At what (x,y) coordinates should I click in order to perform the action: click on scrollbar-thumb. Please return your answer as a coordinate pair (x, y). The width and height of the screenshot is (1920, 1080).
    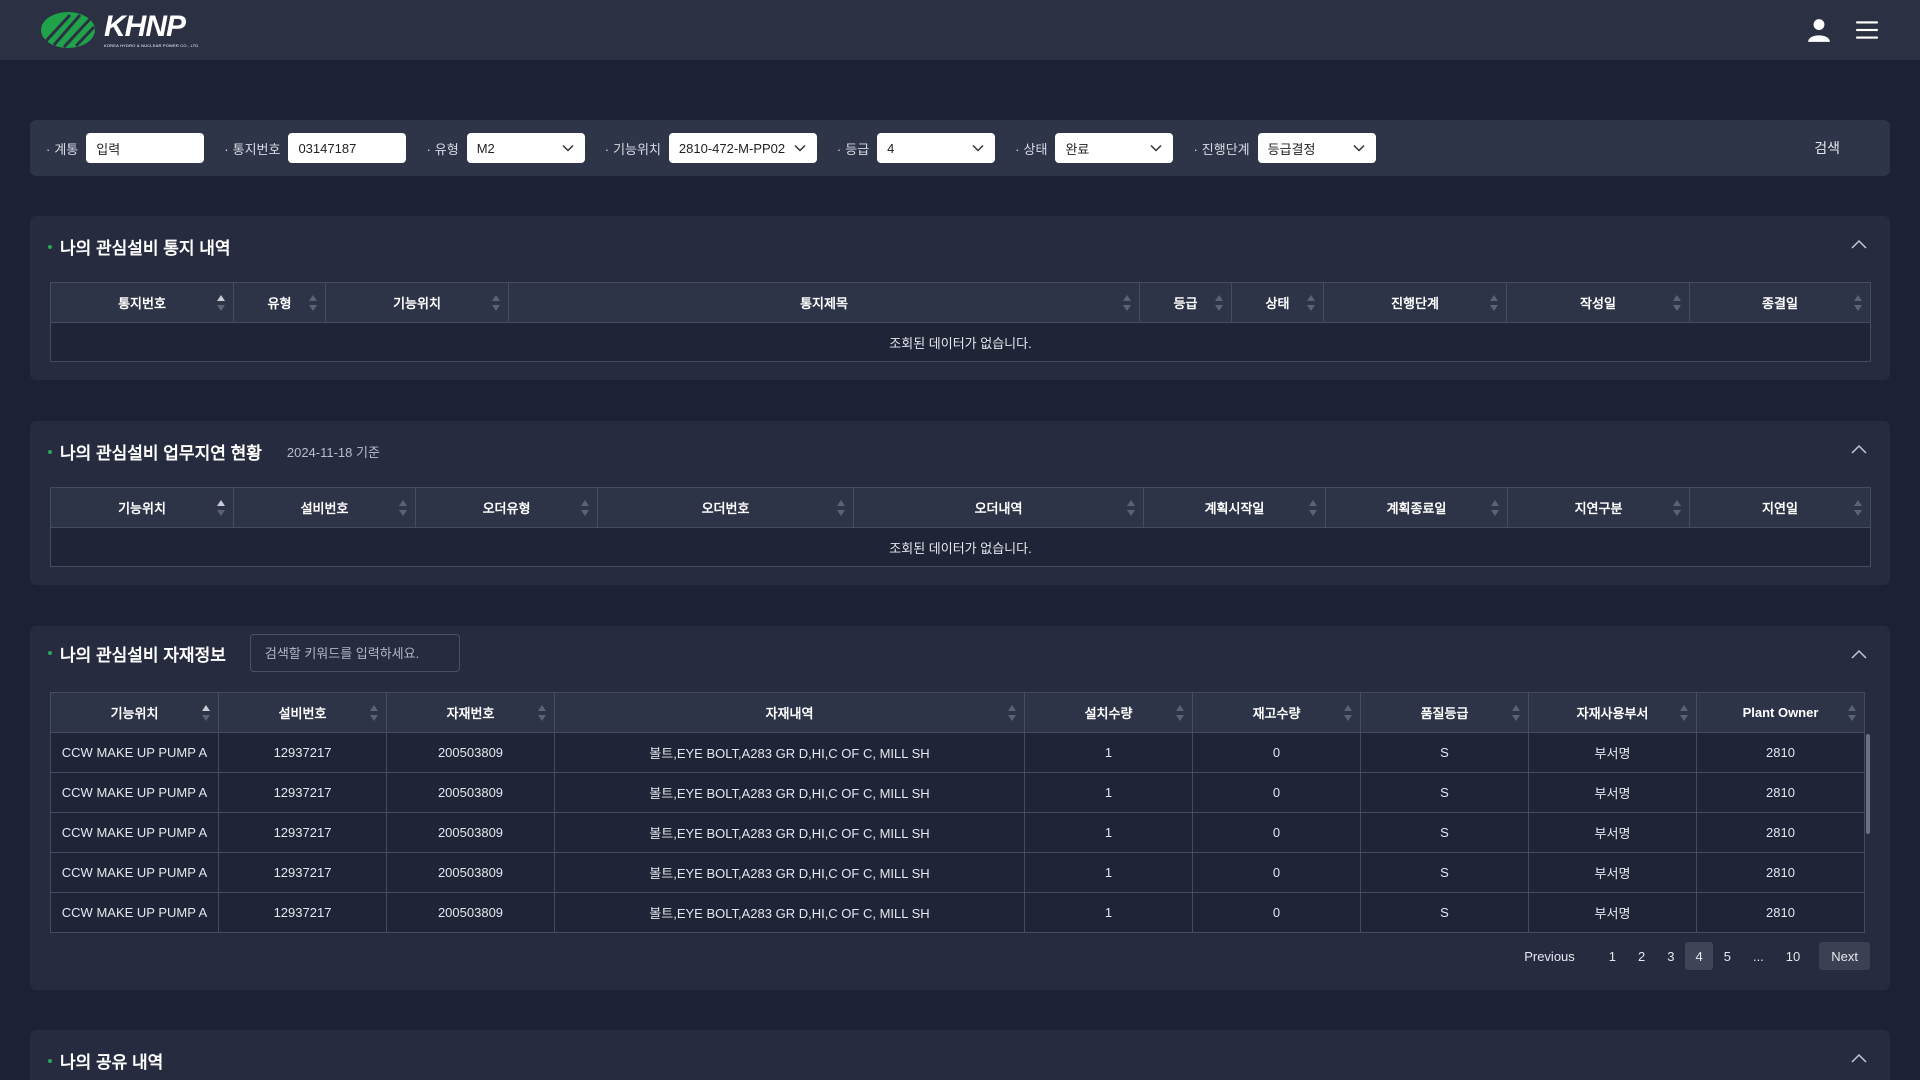
    Looking at the image, I should click on (1868, 784).